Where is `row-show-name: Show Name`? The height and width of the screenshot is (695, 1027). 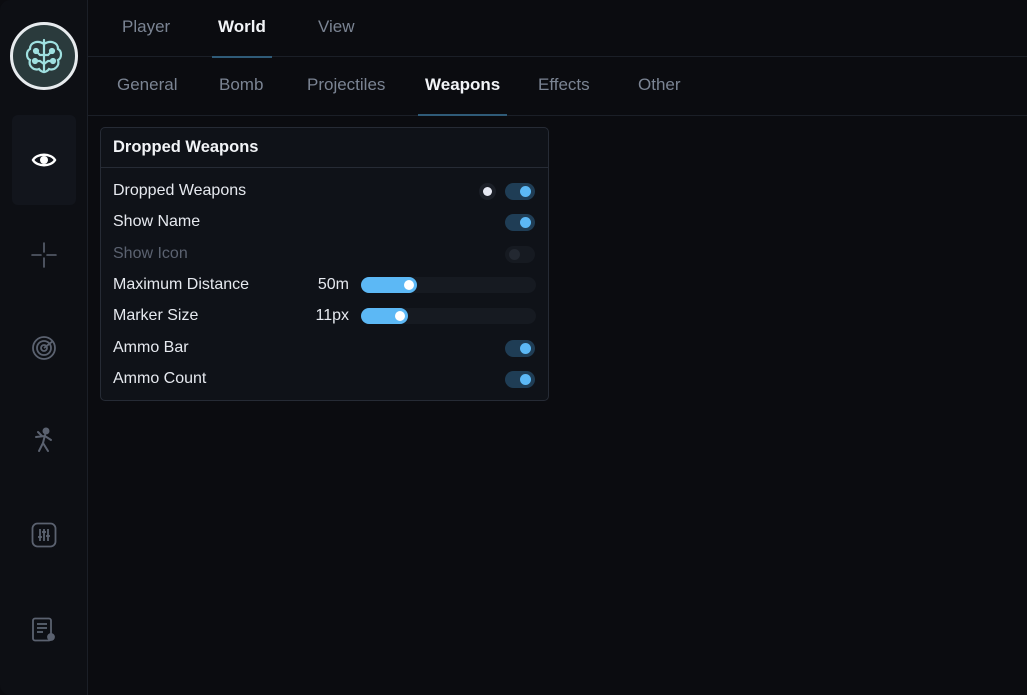
row-show-name: Show Name is located at coordinates (324, 221).